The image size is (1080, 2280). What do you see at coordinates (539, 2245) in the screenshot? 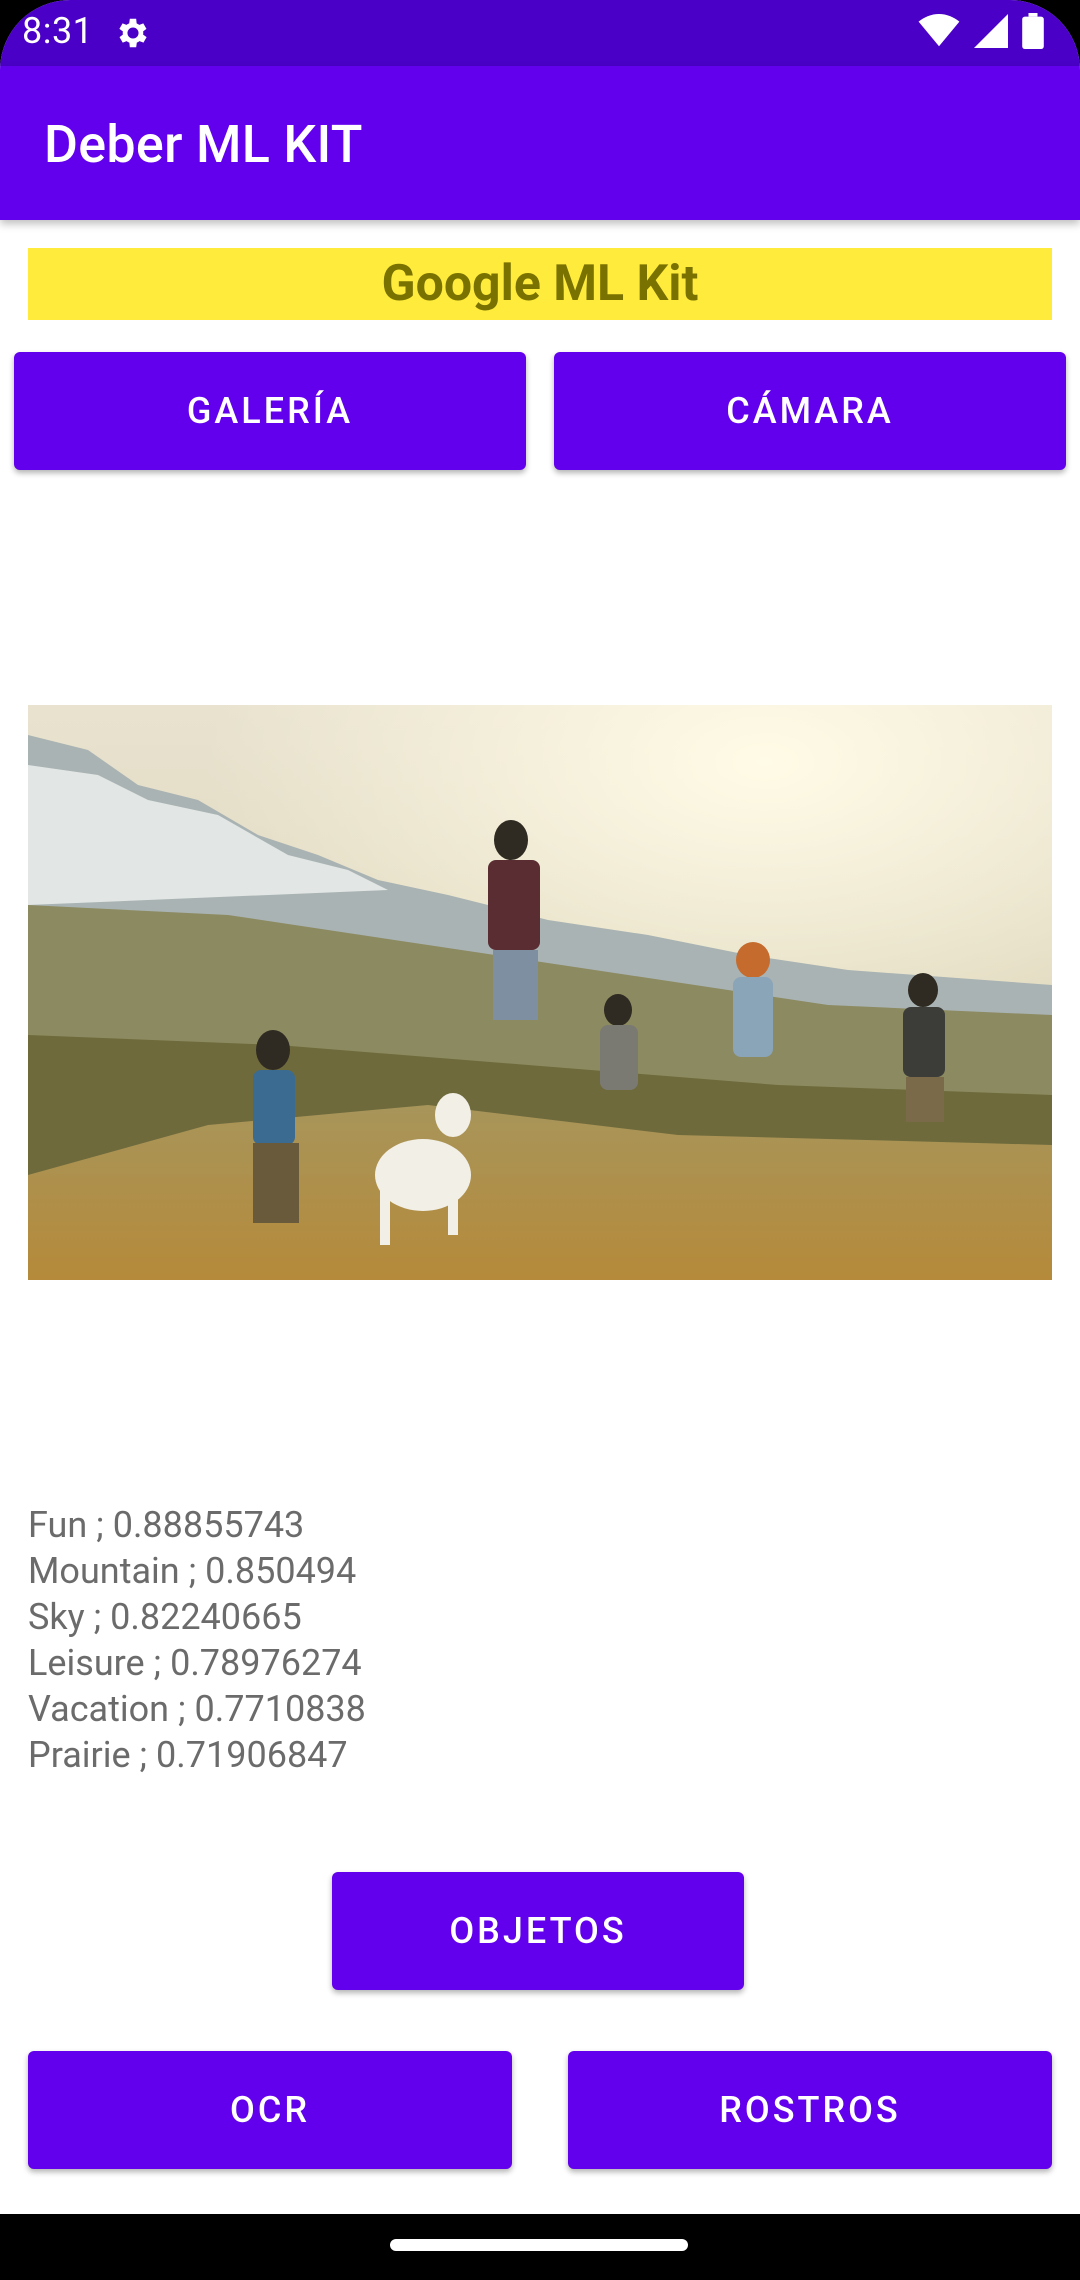
I see `home-gesture-handle` at bounding box center [539, 2245].